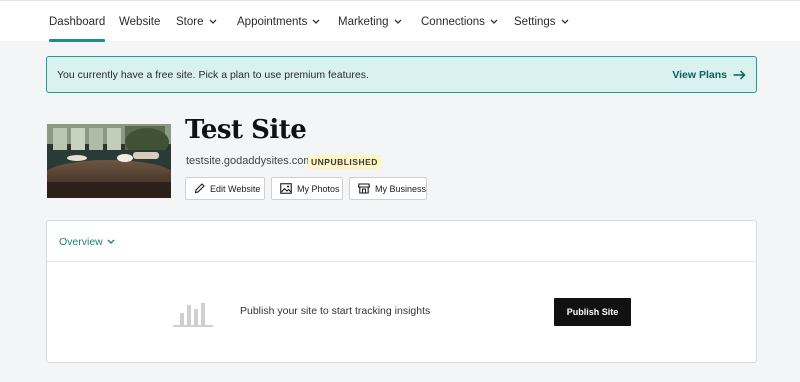 The image size is (800, 382). I want to click on my-business-button: My Business, so click(388, 188).